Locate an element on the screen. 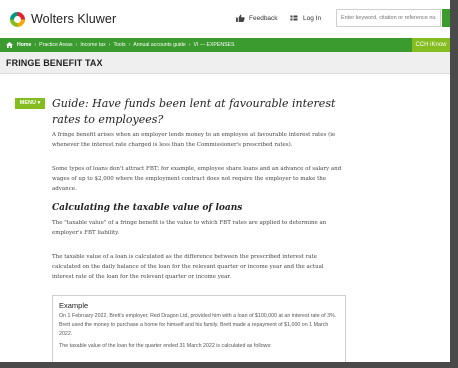 This screenshot has height=368, width=458. feedback-link: Feedback is located at coordinates (257, 18).